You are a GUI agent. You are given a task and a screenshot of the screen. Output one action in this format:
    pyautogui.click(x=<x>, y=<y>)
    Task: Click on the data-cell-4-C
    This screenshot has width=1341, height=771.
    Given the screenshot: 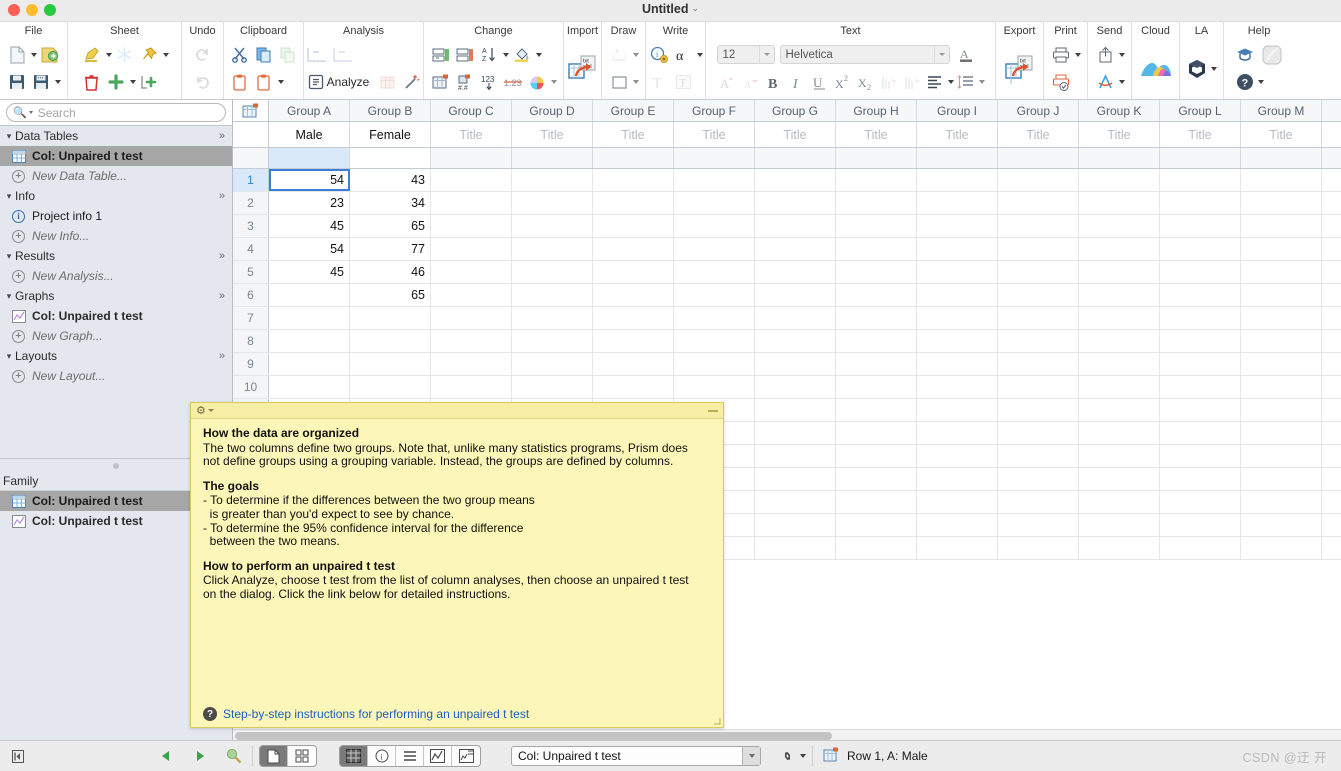 What is the action you would take?
    pyautogui.click(x=471, y=249)
    